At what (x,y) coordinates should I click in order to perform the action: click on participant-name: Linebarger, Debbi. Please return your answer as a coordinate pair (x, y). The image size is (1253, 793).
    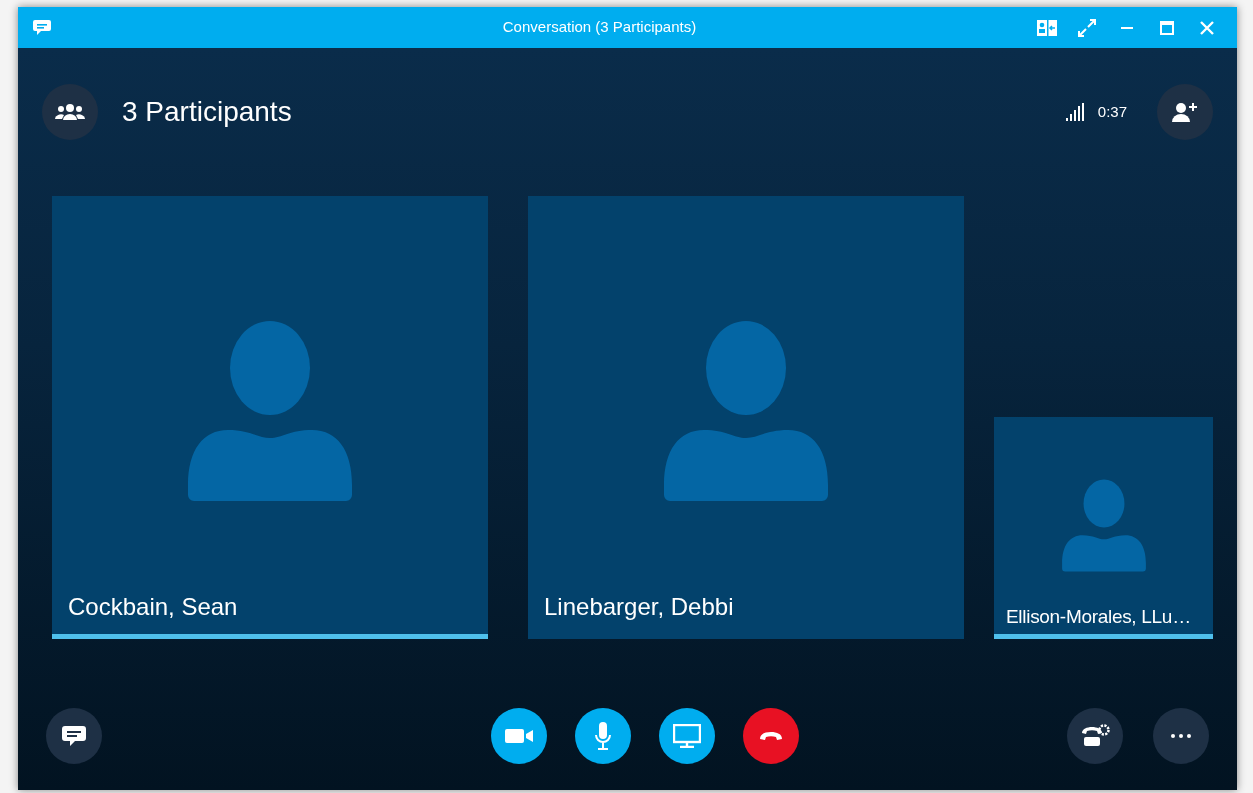
    Looking at the image, I should click on (639, 607).